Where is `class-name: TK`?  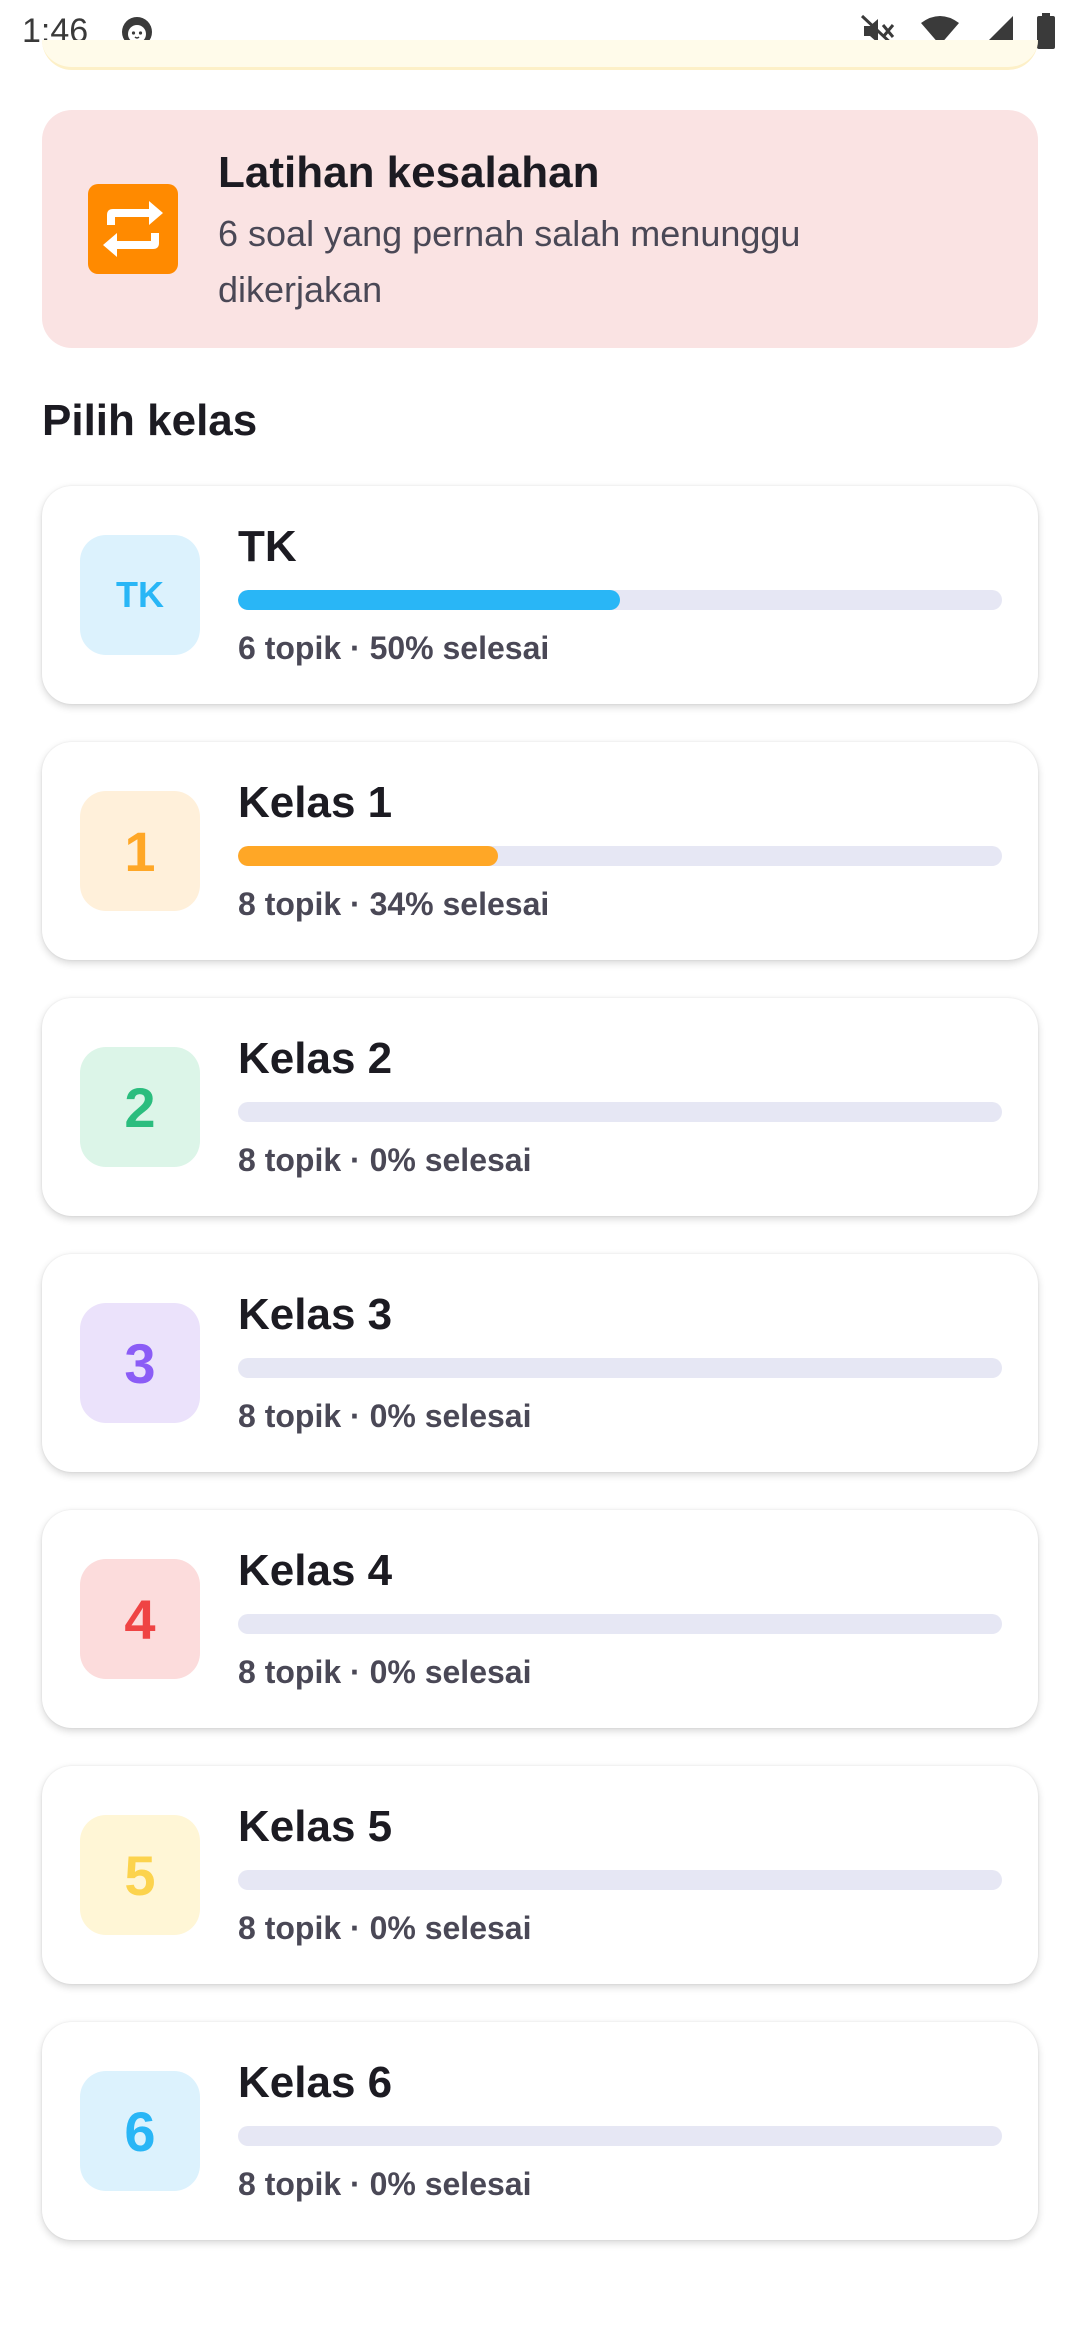 class-name: TK is located at coordinates (267, 546).